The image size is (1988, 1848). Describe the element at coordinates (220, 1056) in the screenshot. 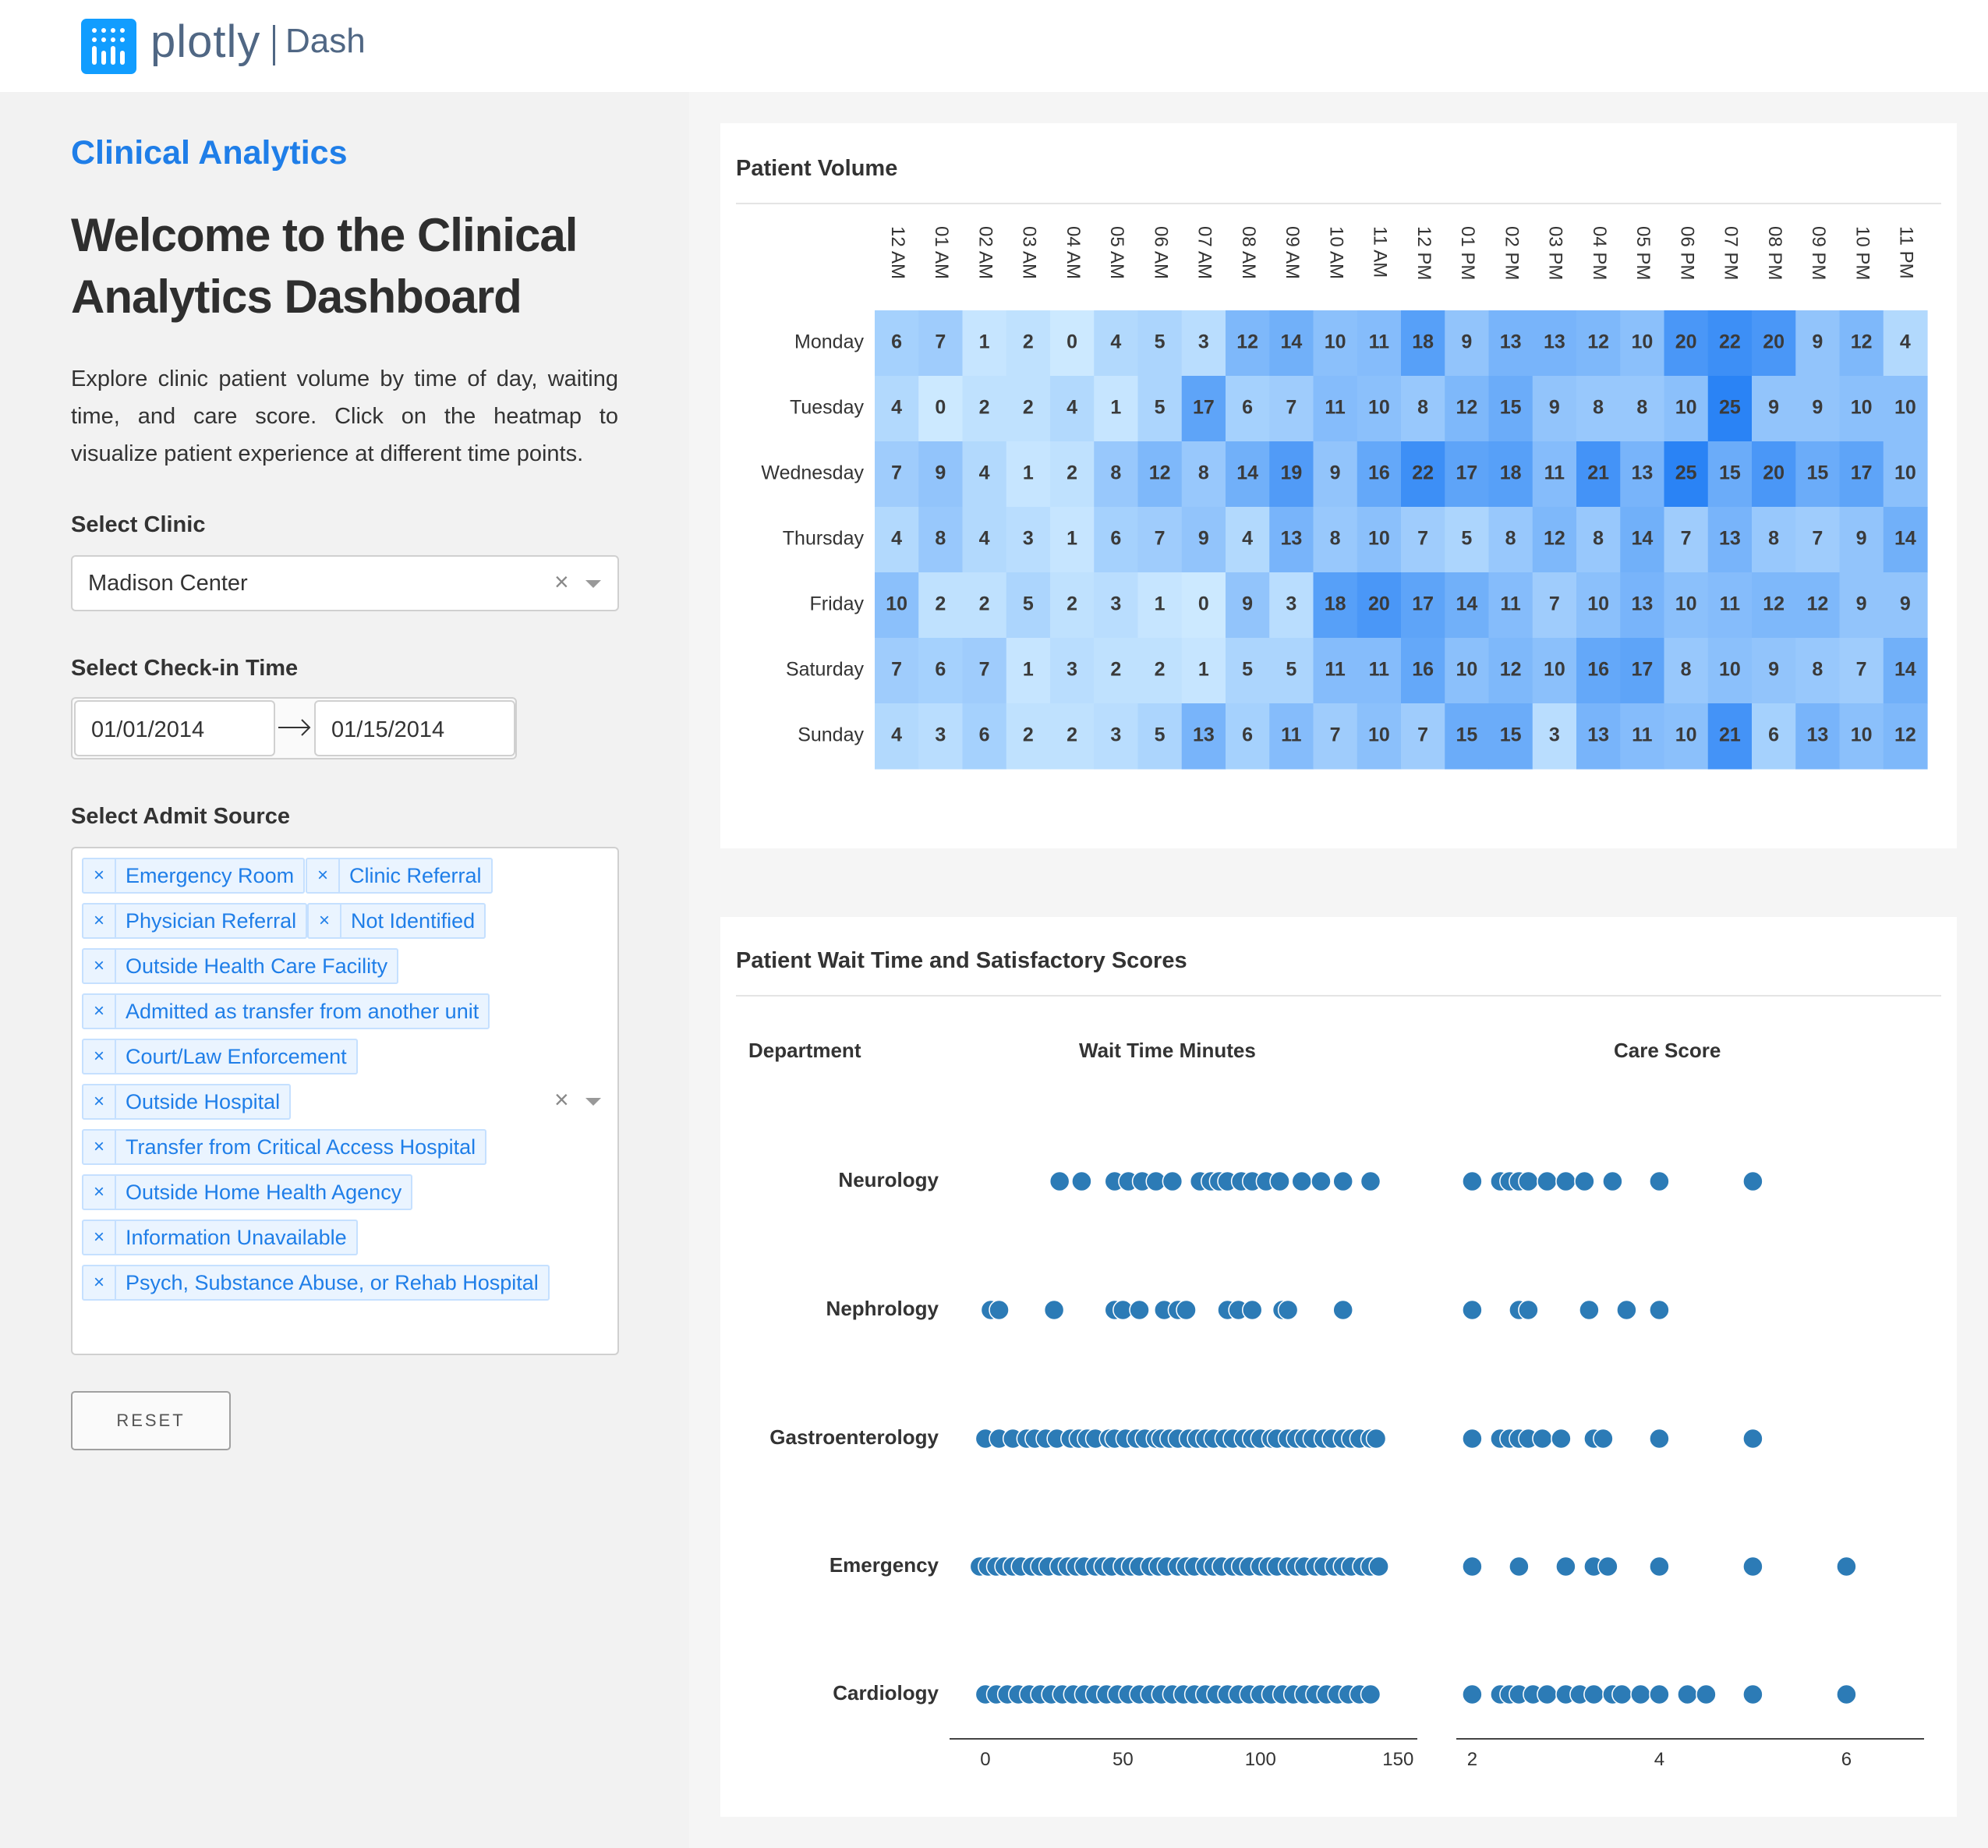

I see `tag-court-law-enforcement: × Court/Law Enforcement` at that location.